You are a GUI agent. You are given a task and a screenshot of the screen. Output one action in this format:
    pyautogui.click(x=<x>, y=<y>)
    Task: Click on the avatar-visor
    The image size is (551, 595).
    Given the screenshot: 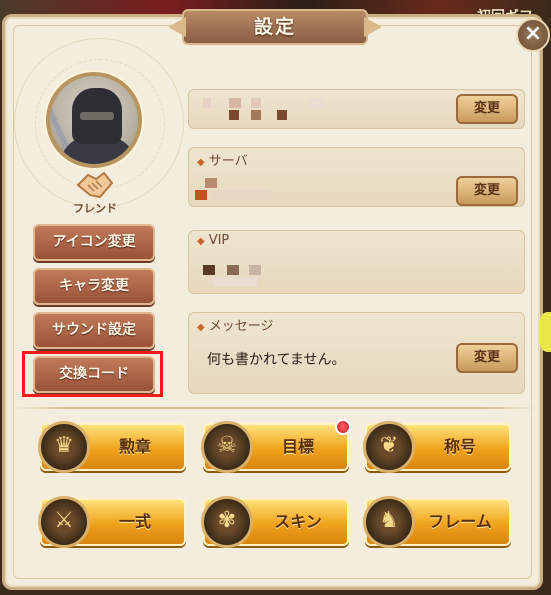 What is the action you would take?
    pyautogui.click(x=97, y=116)
    